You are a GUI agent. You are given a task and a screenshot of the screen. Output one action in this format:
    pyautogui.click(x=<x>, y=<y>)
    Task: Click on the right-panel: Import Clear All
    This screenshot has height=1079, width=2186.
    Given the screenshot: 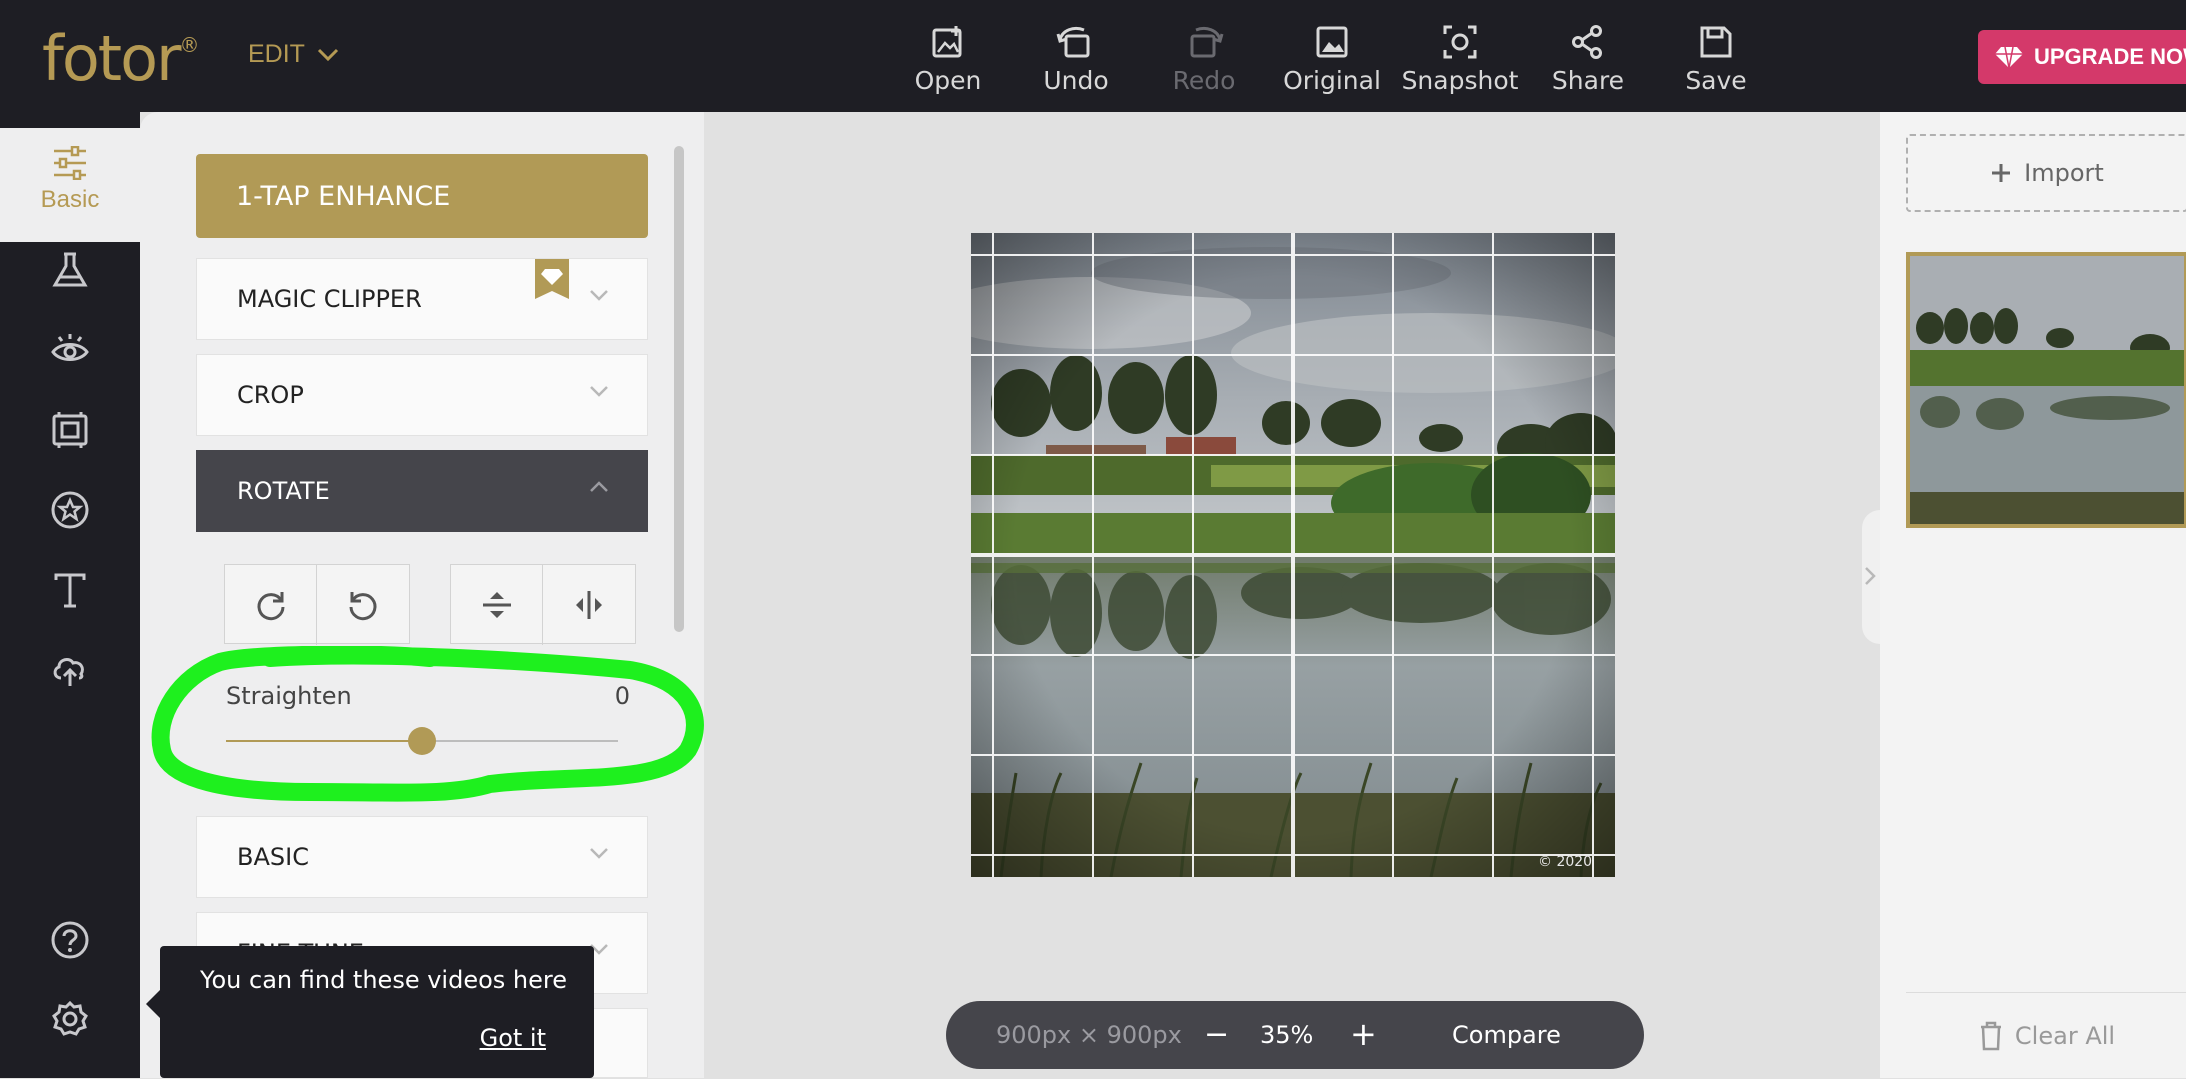 What is the action you would take?
    pyautogui.click(x=2033, y=595)
    